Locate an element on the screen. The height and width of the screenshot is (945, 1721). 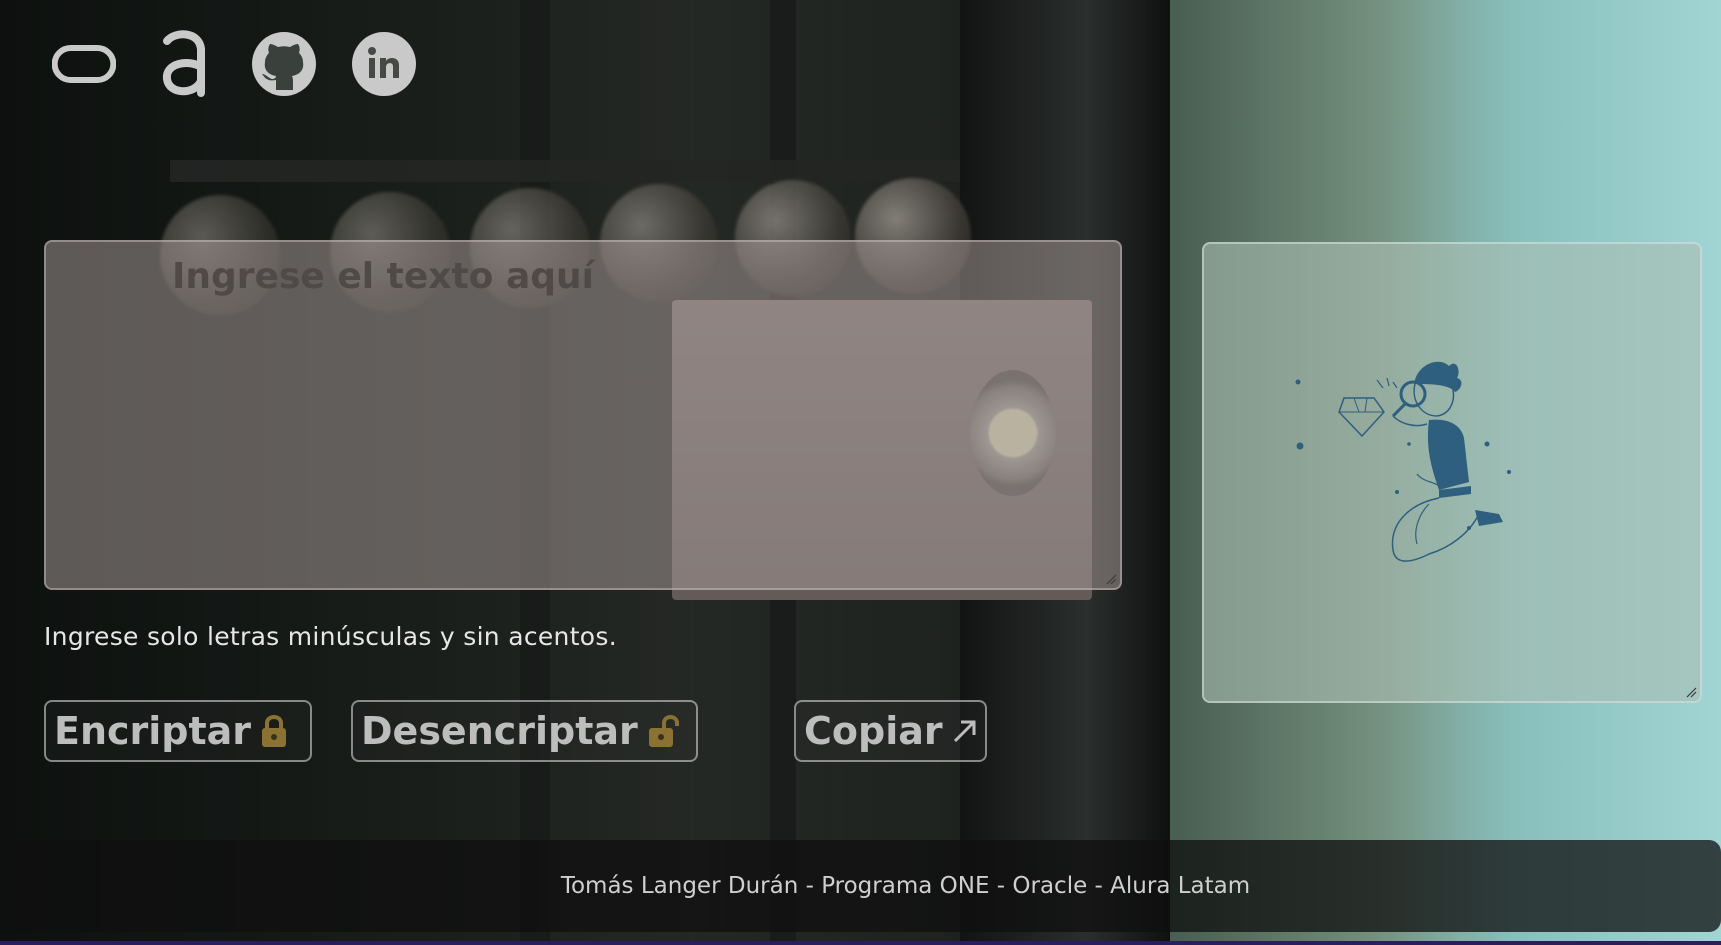
arrow-up-right-icon is located at coordinates (965, 731).